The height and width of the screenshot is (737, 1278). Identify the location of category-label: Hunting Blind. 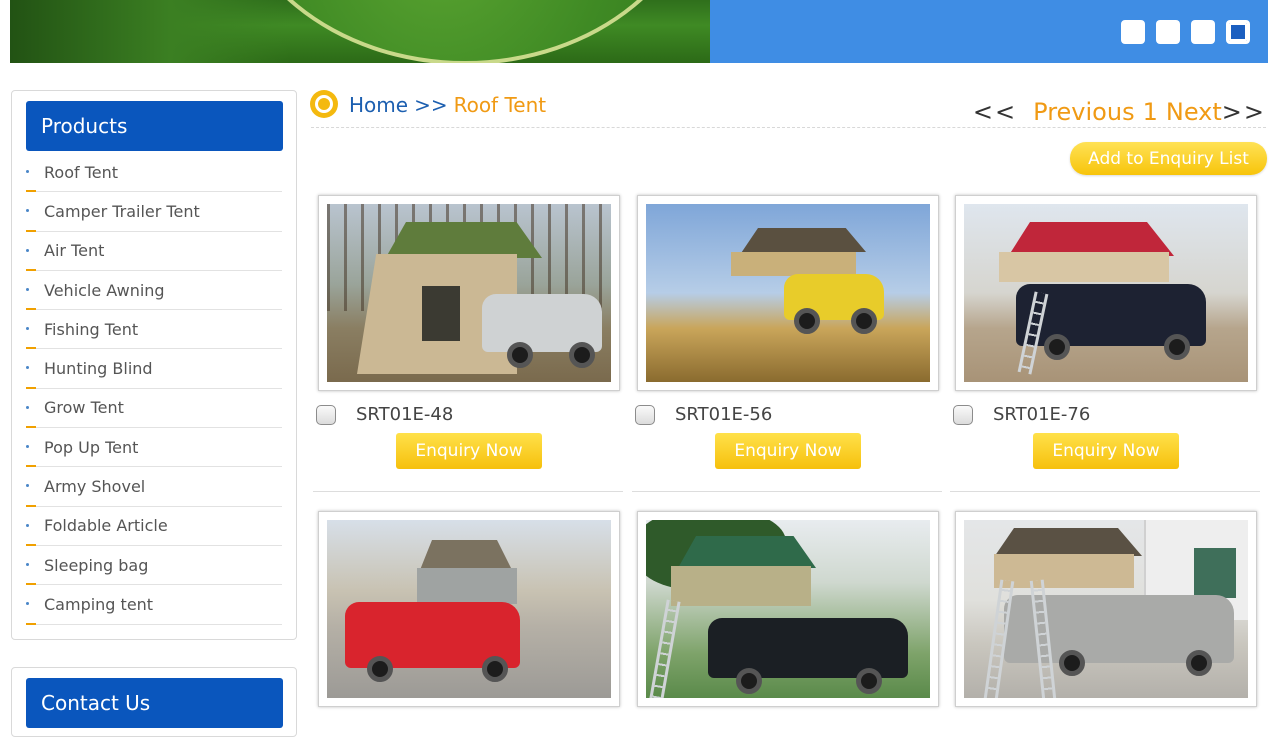
(89, 368).